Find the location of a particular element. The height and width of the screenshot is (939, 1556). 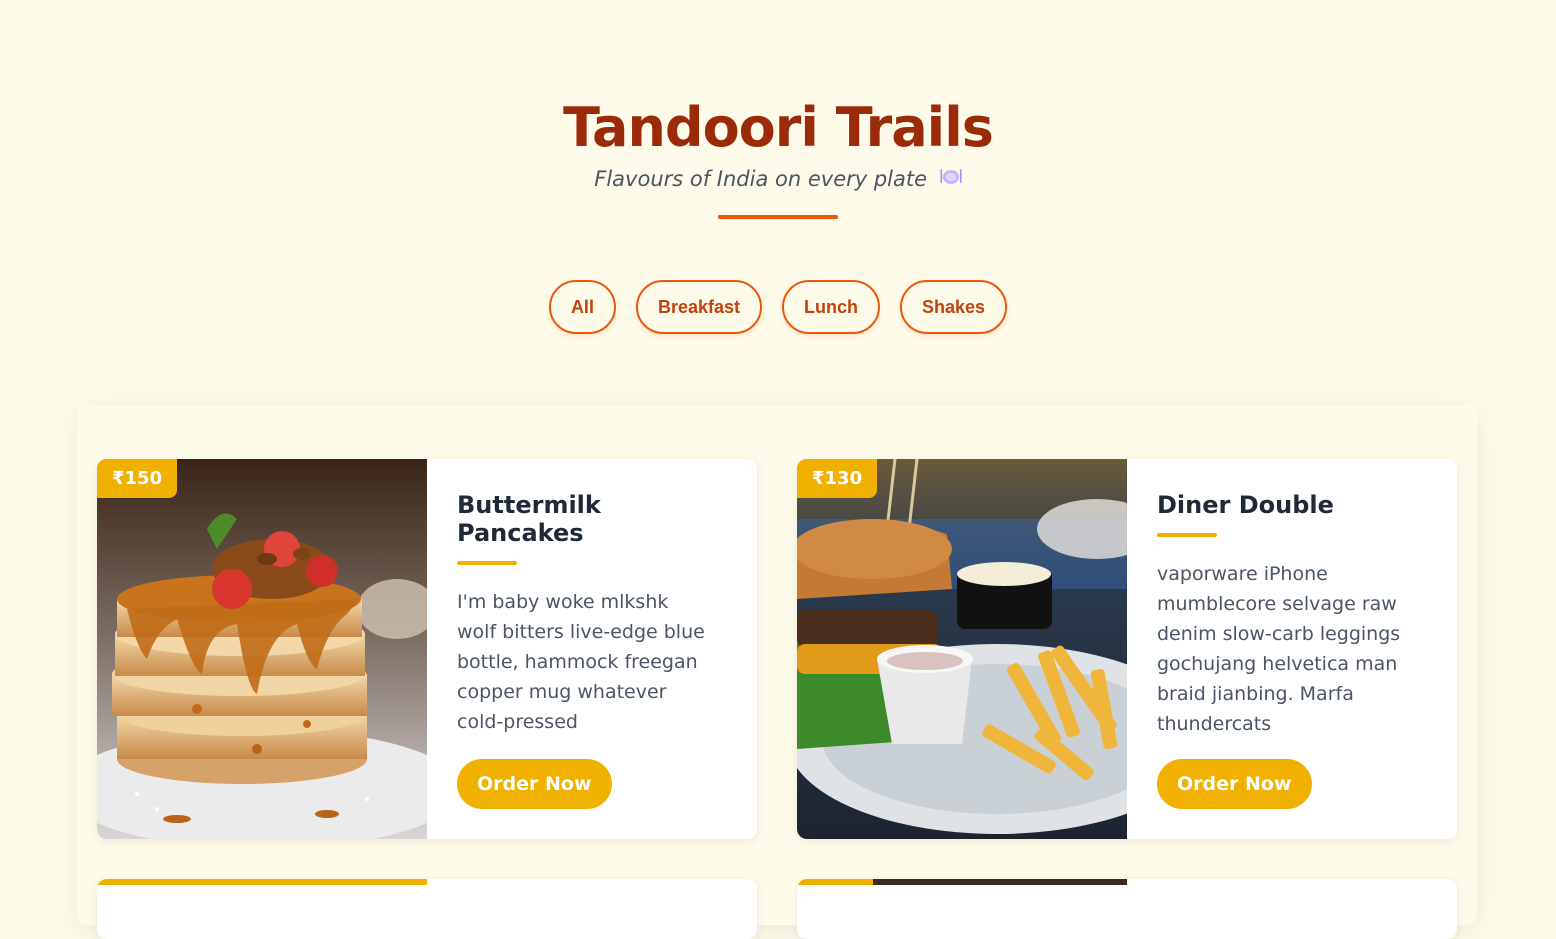

burger-photo: ₹130 is located at coordinates (962, 649).